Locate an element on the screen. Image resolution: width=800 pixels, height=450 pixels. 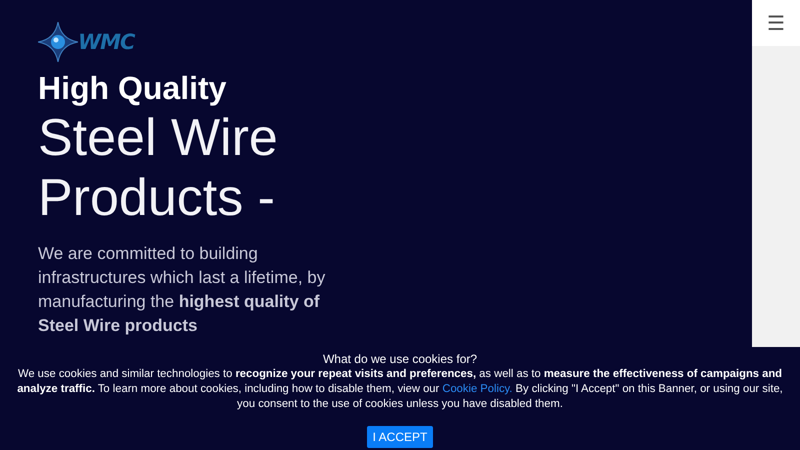
menu-button: ☰ is located at coordinates (776, 23).